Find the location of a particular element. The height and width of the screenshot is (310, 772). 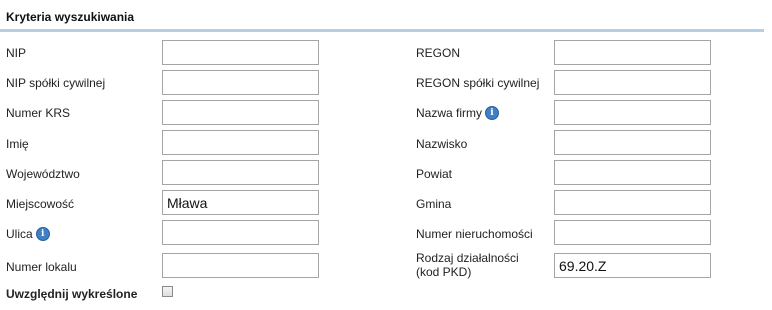

include-deleted-label: Uwzględnij wykreślone is located at coordinates (72, 294).